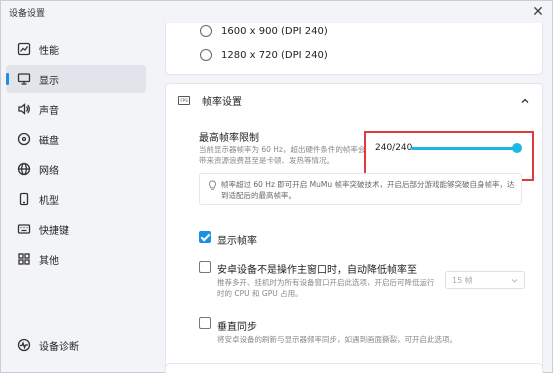 The height and width of the screenshot is (373, 553). Describe the element at coordinates (24, 79) in the screenshot. I see `monitor-icon` at that location.